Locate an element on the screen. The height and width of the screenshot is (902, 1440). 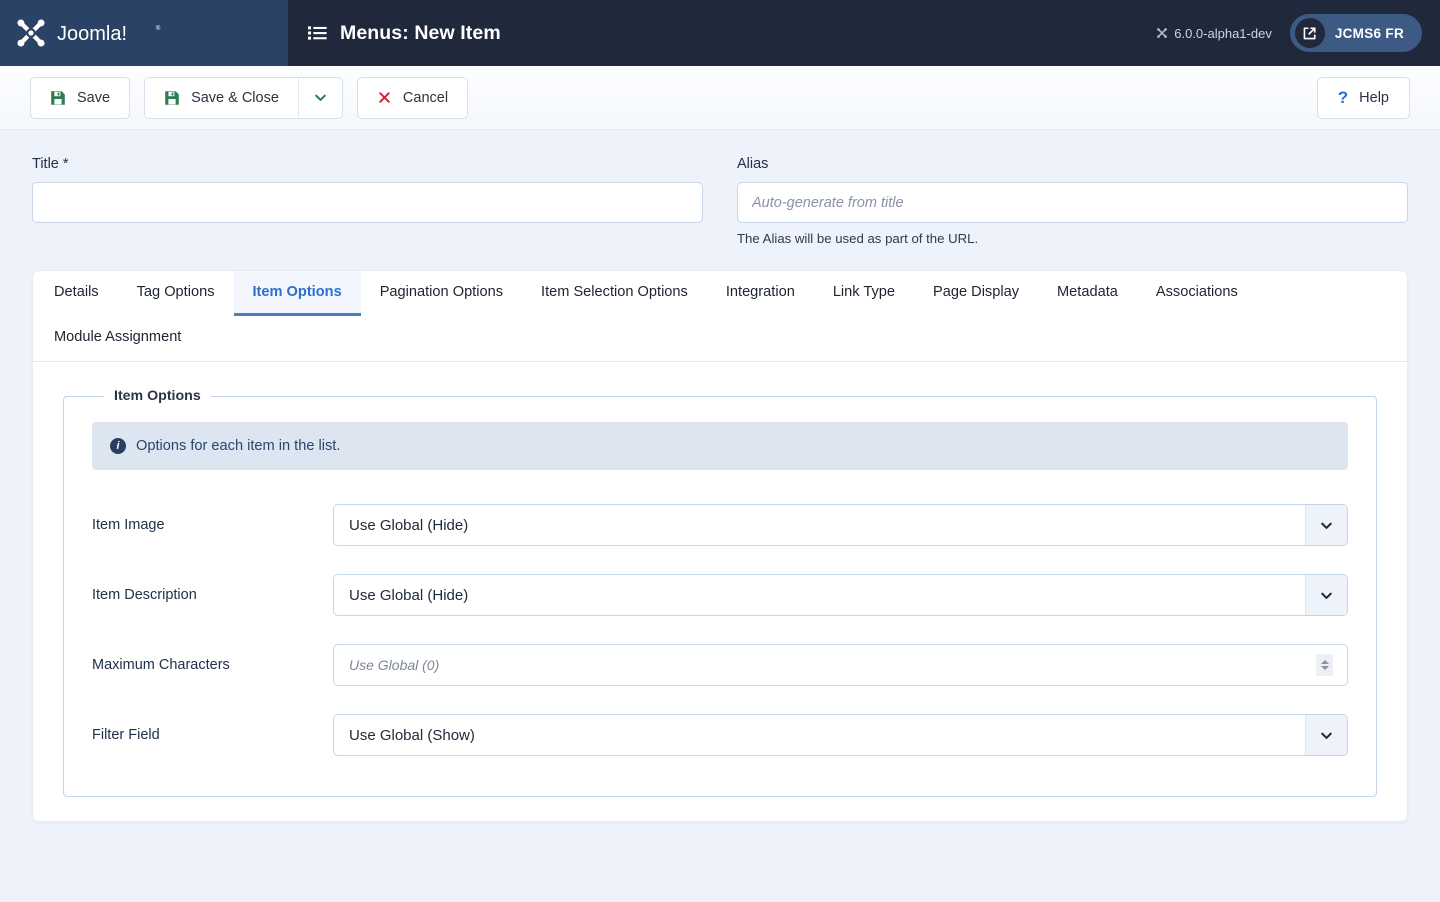
item-image-select: Use Global (Hide) is located at coordinates (840, 525).